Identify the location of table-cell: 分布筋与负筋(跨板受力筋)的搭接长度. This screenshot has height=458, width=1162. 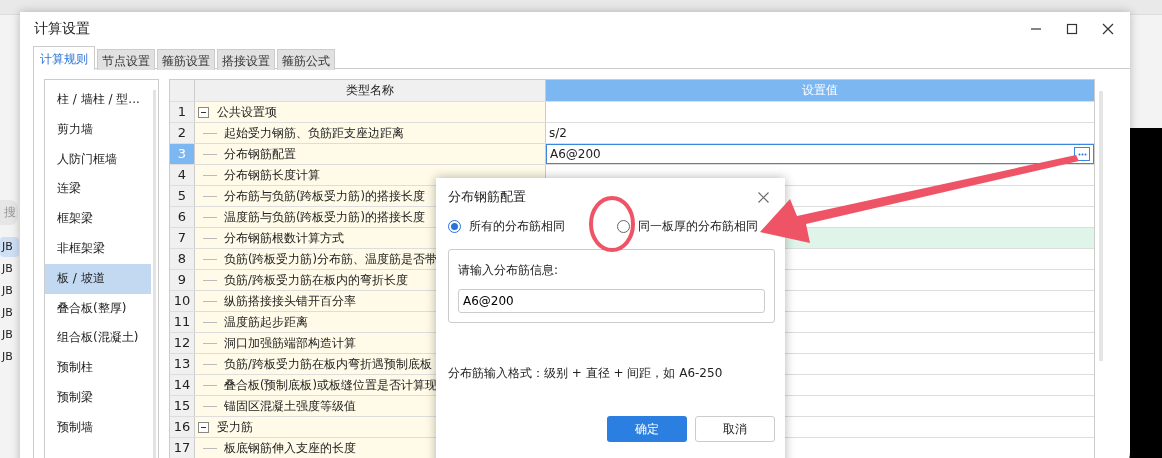
(324, 196).